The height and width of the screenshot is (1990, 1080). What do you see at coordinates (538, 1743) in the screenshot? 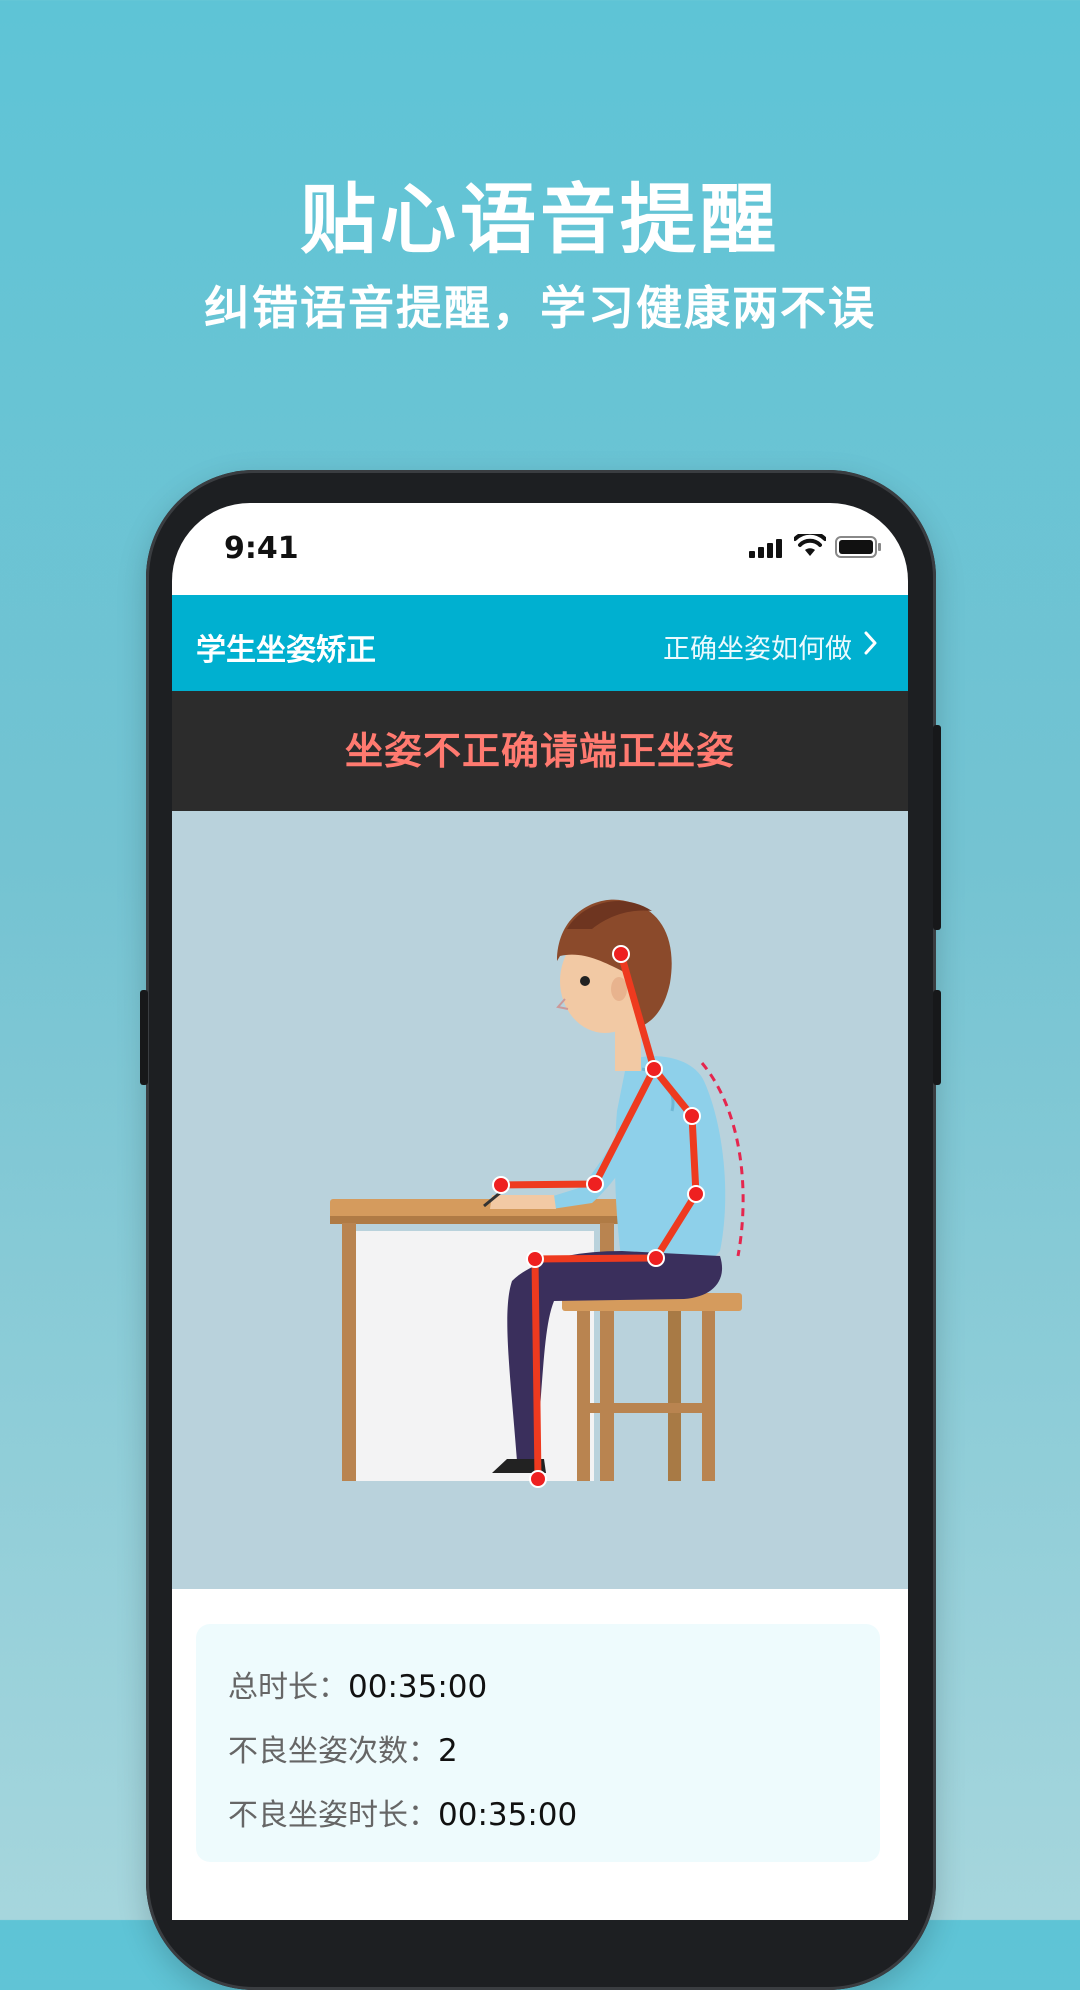
I see `posture-stats-card: 总时长：00:35:00 不良坐姿次数：2 不良坐姿时长：00:35:00` at bounding box center [538, 1743].